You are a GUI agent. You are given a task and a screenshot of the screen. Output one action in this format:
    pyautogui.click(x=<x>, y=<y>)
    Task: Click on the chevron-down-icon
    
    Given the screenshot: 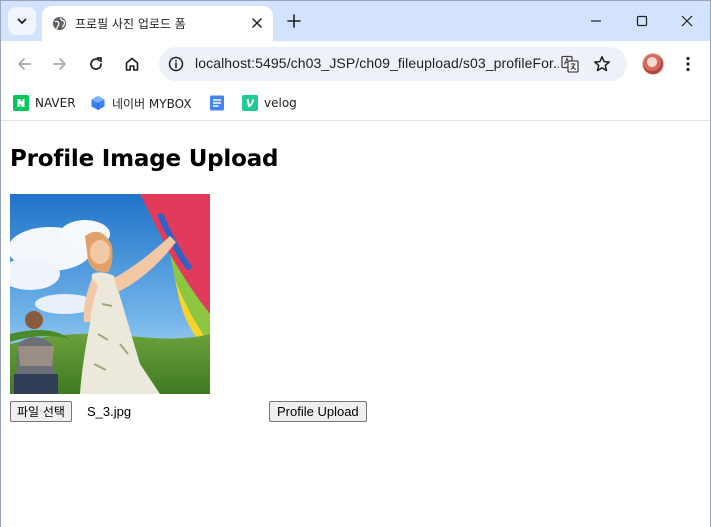 What is the action you would take?
    pyautogui.click(x=22, y=21)
    